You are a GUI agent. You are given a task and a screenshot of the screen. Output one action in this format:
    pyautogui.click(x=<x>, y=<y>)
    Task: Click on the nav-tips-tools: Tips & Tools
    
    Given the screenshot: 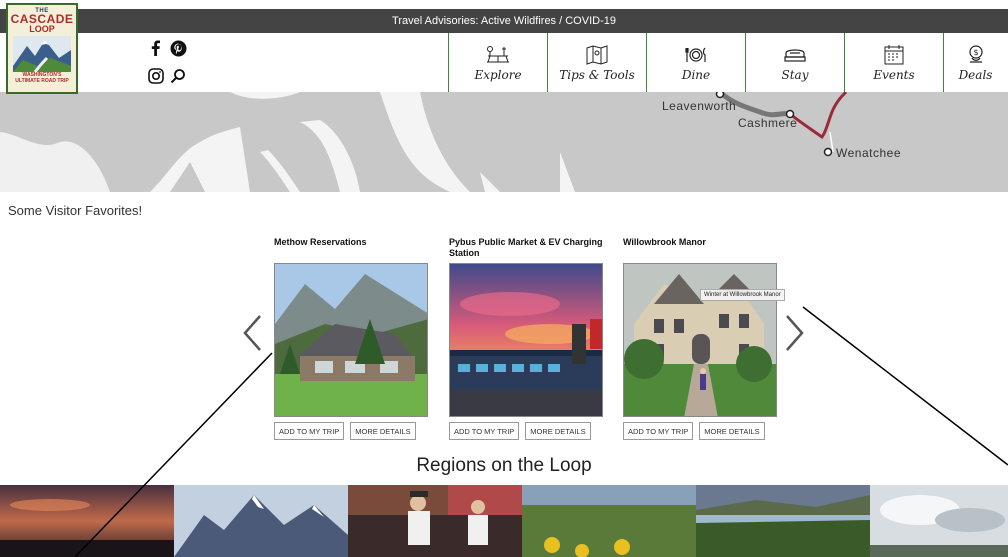 What is the action you would take?
    pyautogui.click(x=596, y=62)
    